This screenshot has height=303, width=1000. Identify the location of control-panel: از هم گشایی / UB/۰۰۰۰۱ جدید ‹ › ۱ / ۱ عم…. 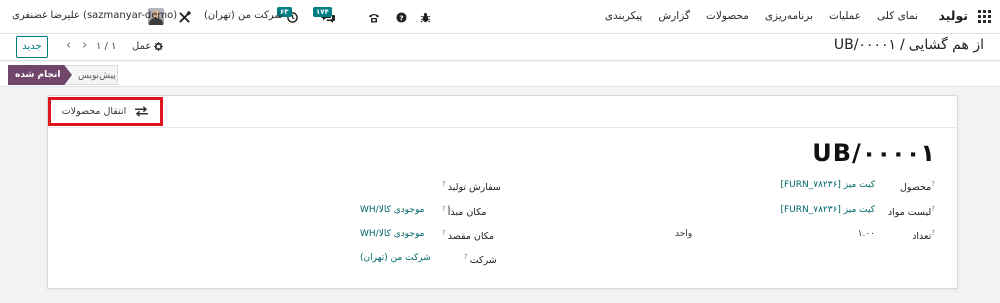
(500, 47).